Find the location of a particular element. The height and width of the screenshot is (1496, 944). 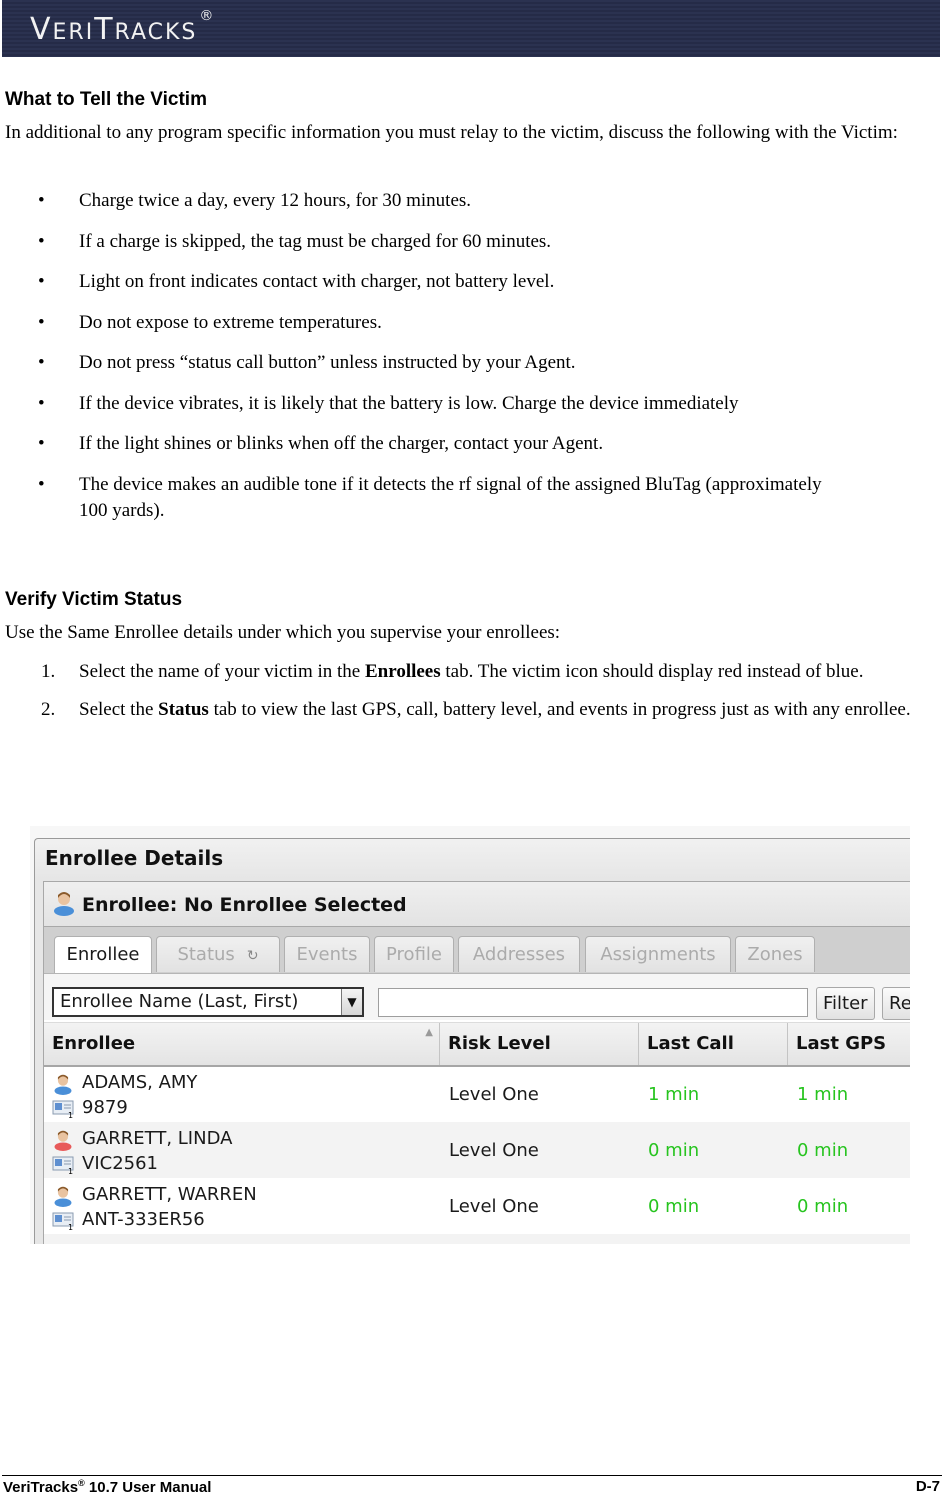

enrollee-selected-label: Enrollee: No Enrollee Selected is located at coordinates (244, 905).